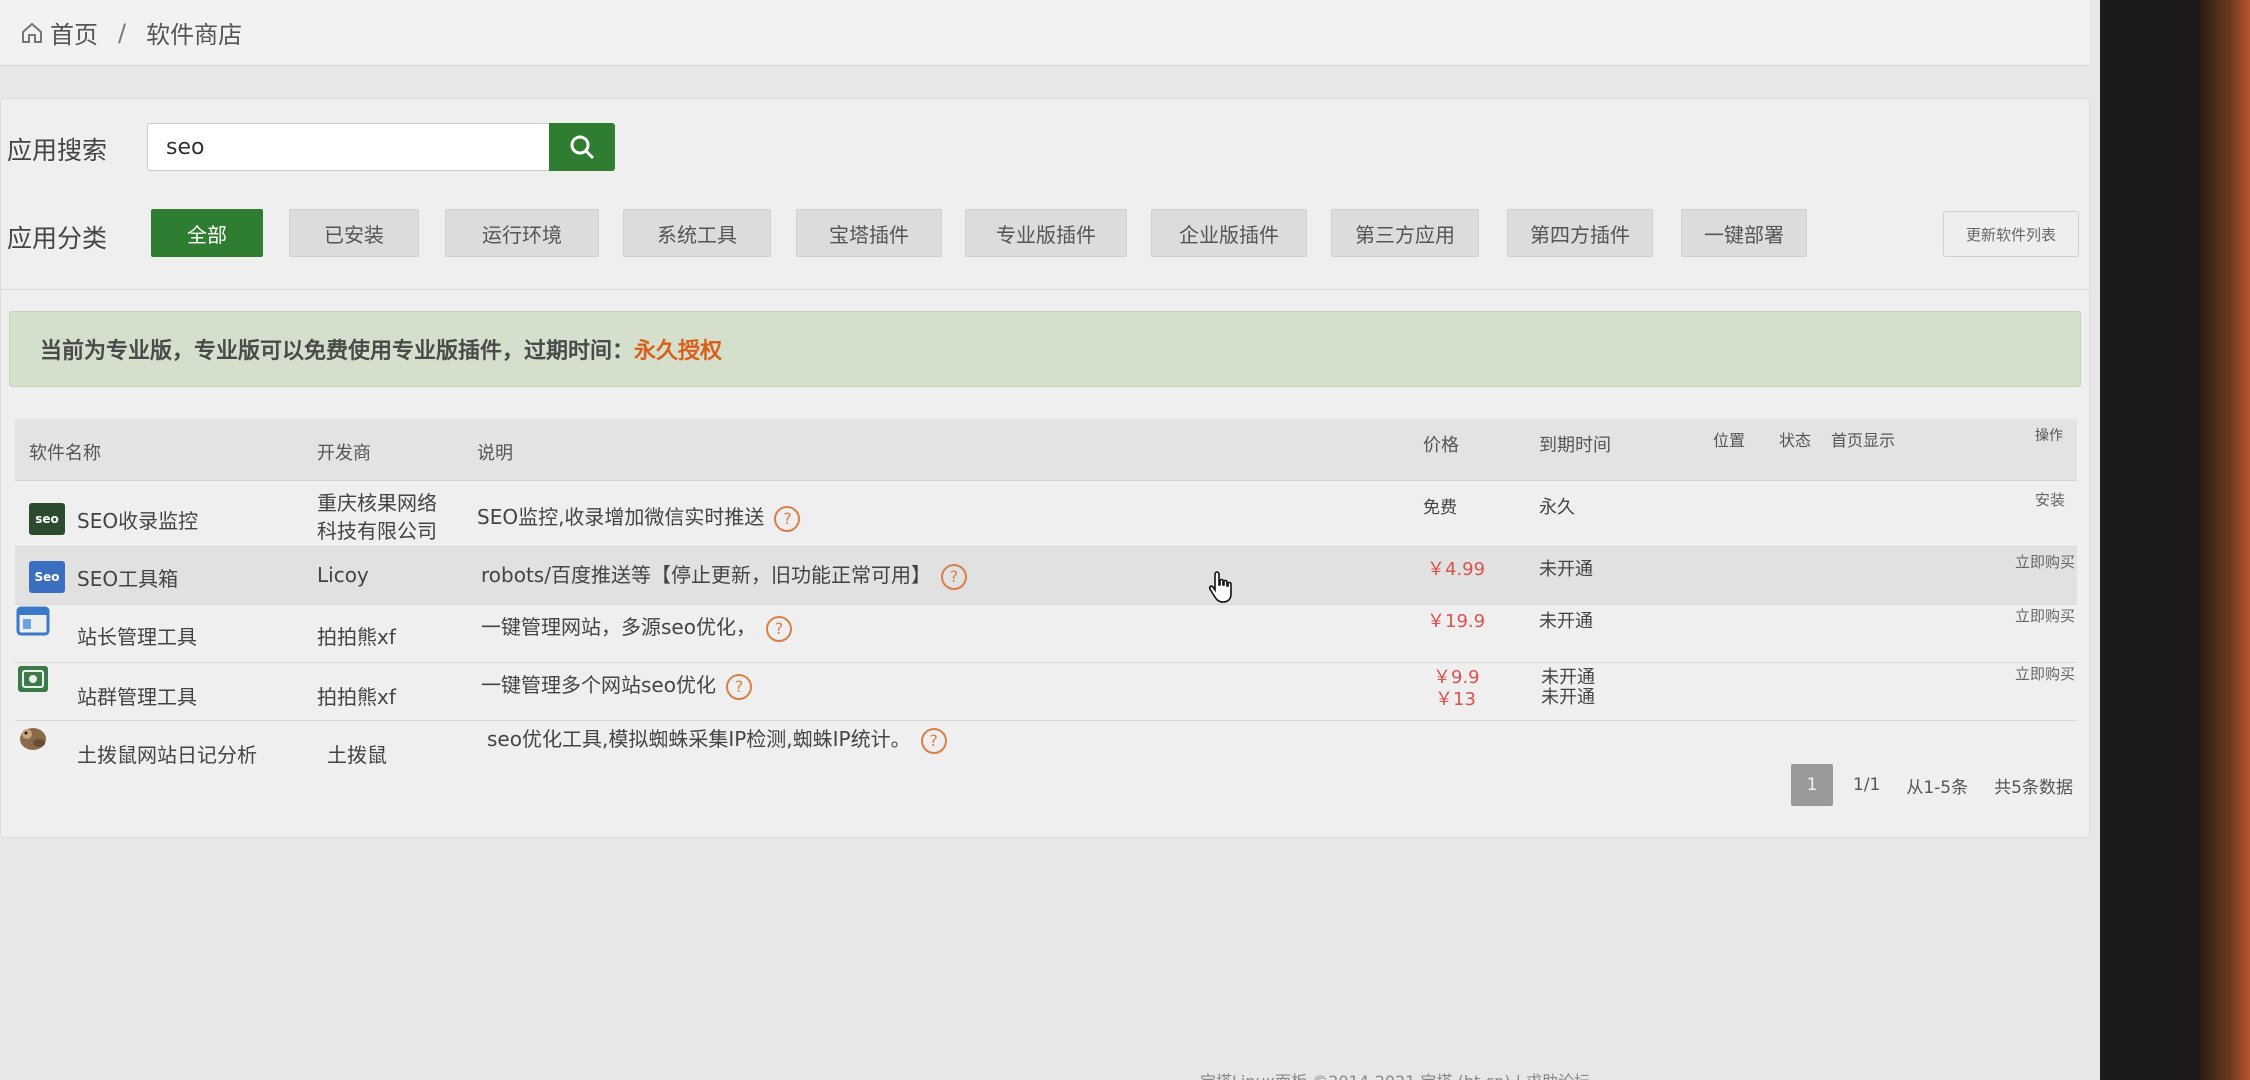 Image resolution: width=2250 pixels, height=1080 pixels. Describe the element at coordinates (33, 621) in the screenshot. I see `site-manager-icon` at that location.